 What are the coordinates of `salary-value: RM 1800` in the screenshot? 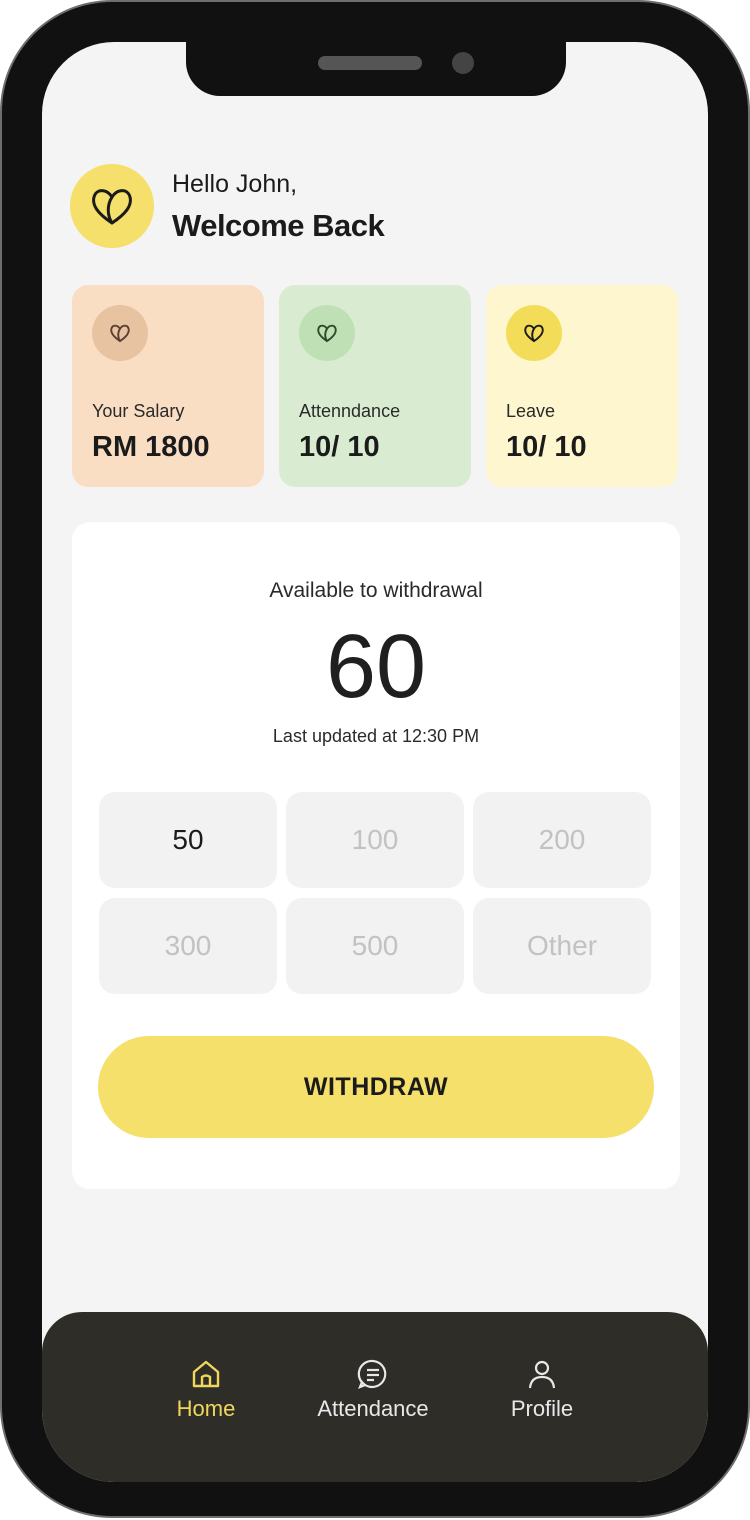 It's located at (151, 447).